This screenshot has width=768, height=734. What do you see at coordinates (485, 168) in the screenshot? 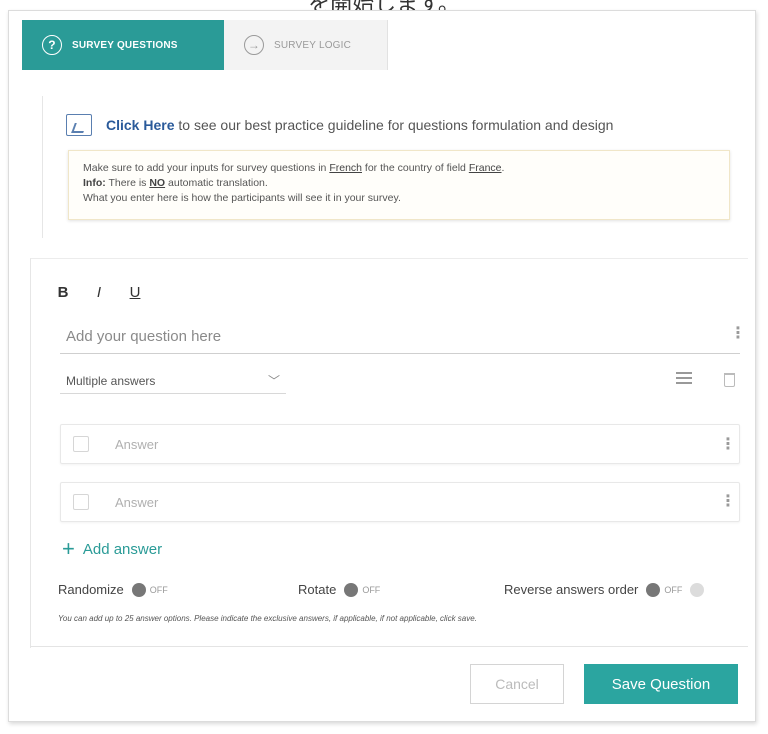
I see `note-country: France` at bounding box center [485, 168].